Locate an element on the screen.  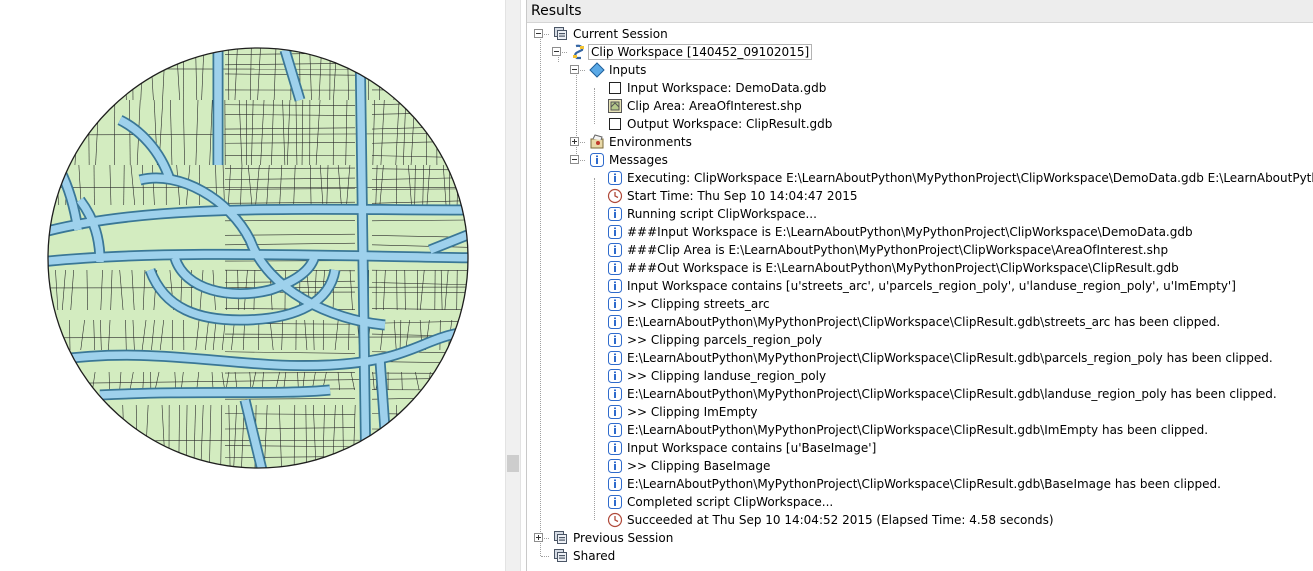
tree-node-label: Previous Session is located at coordinates (623, 538).